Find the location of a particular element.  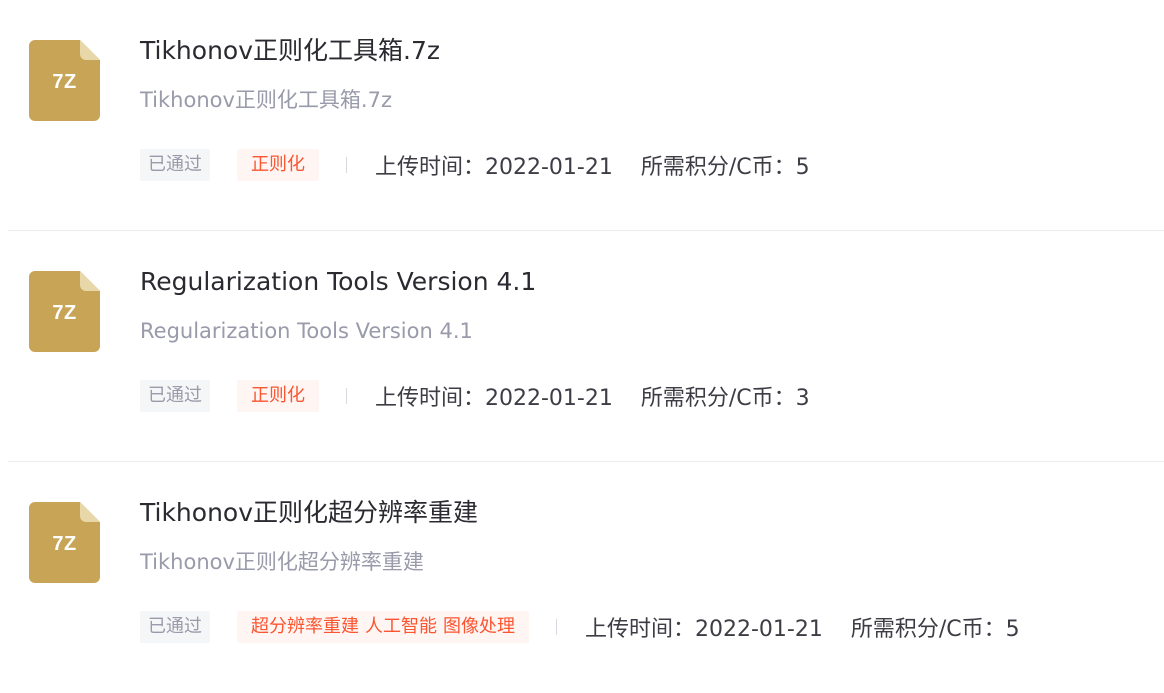

resource-title: Tikhonov正则化超分辨率重建 is located at coordinates (309, 513).